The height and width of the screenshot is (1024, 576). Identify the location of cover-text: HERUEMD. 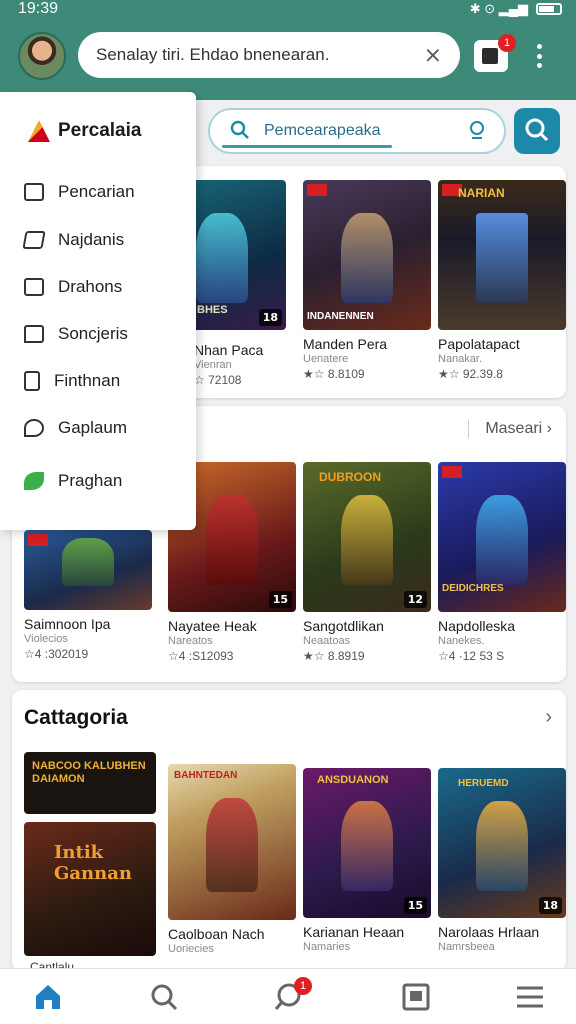
(483, 783).